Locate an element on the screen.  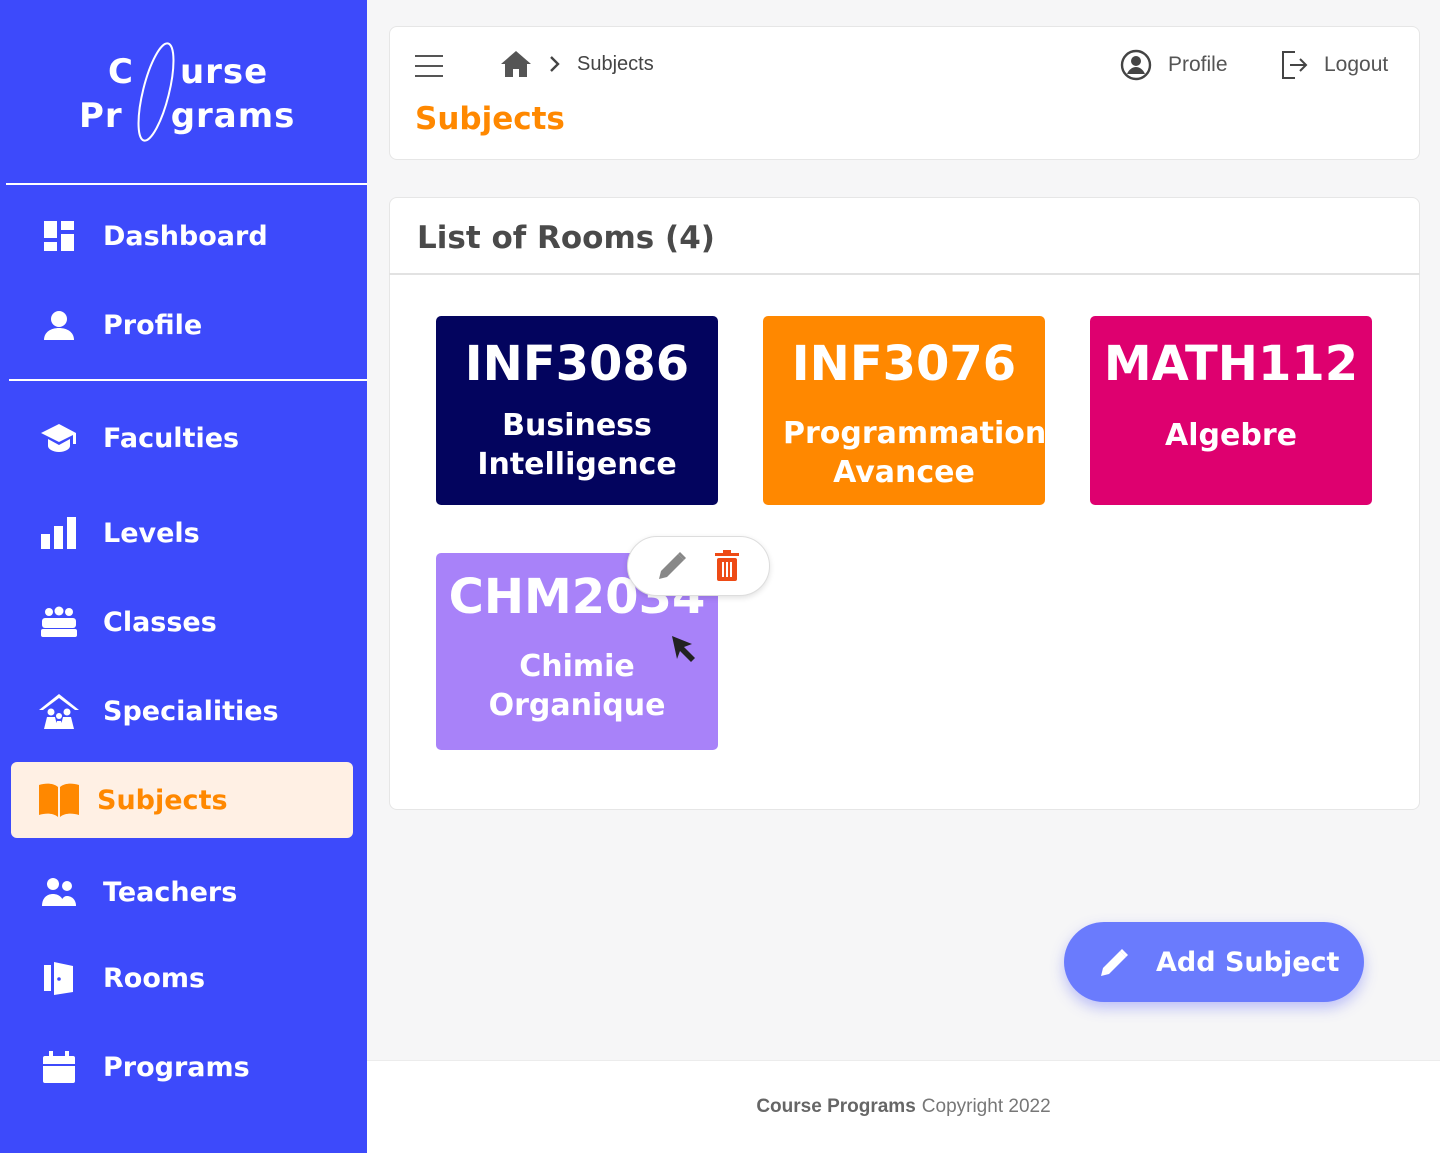
open-book-icon is located at coordinates (59, 800).